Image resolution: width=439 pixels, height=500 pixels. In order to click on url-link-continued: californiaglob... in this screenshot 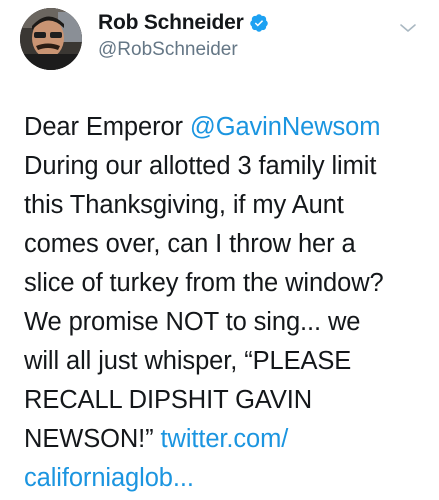, I will do `click(109, 478)`.